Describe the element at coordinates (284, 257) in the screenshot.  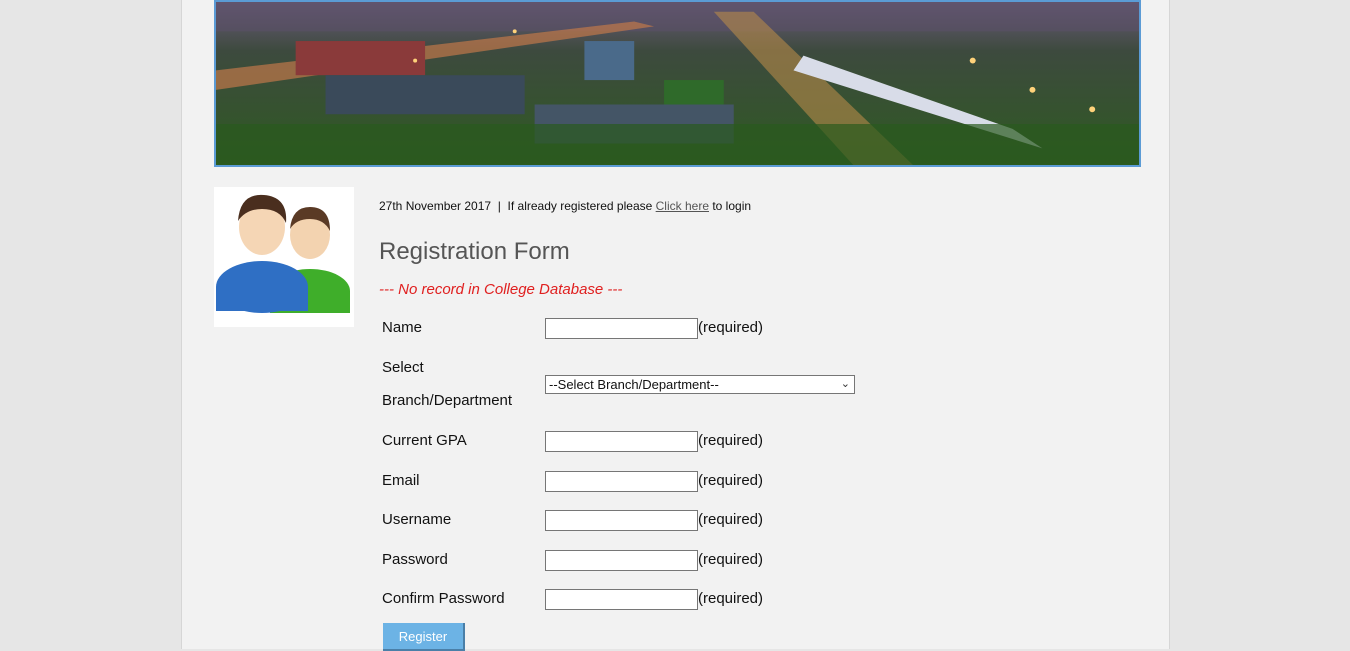
I see `users-icon` at that location.